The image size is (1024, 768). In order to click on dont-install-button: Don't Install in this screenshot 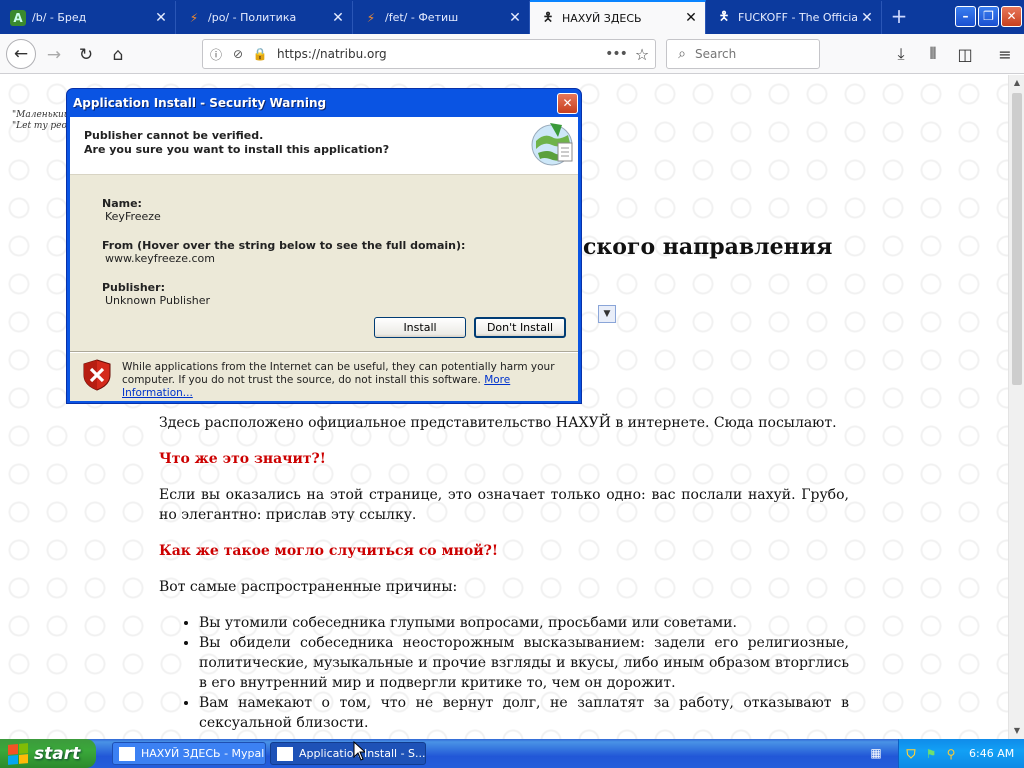, I will do `click(520, 327)`.